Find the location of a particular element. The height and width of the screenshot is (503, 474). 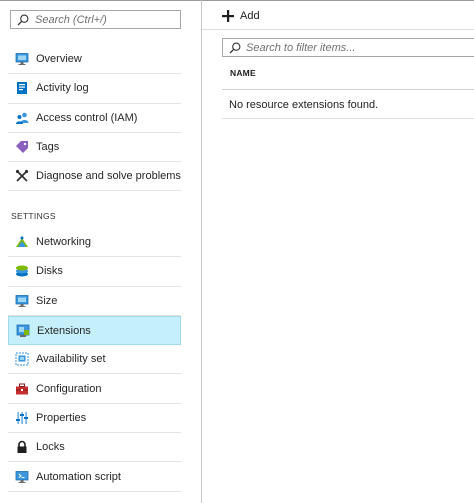

sidebar-item-label: Availability set is located at coordinates (71, 359).